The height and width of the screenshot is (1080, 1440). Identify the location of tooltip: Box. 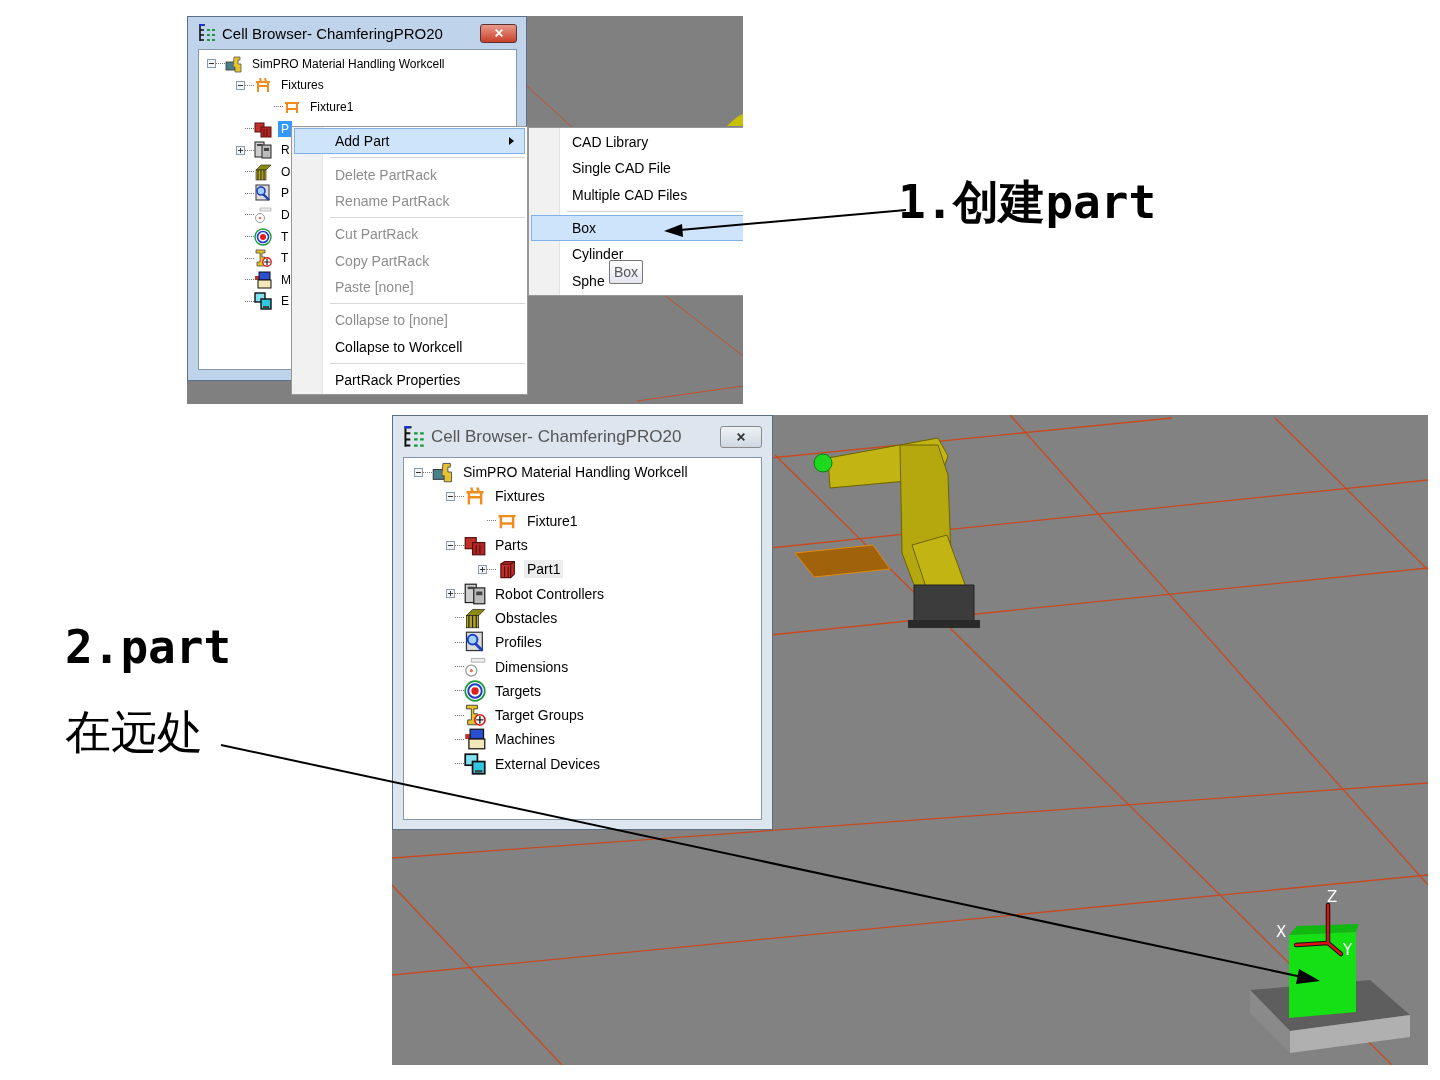
(626, 272).